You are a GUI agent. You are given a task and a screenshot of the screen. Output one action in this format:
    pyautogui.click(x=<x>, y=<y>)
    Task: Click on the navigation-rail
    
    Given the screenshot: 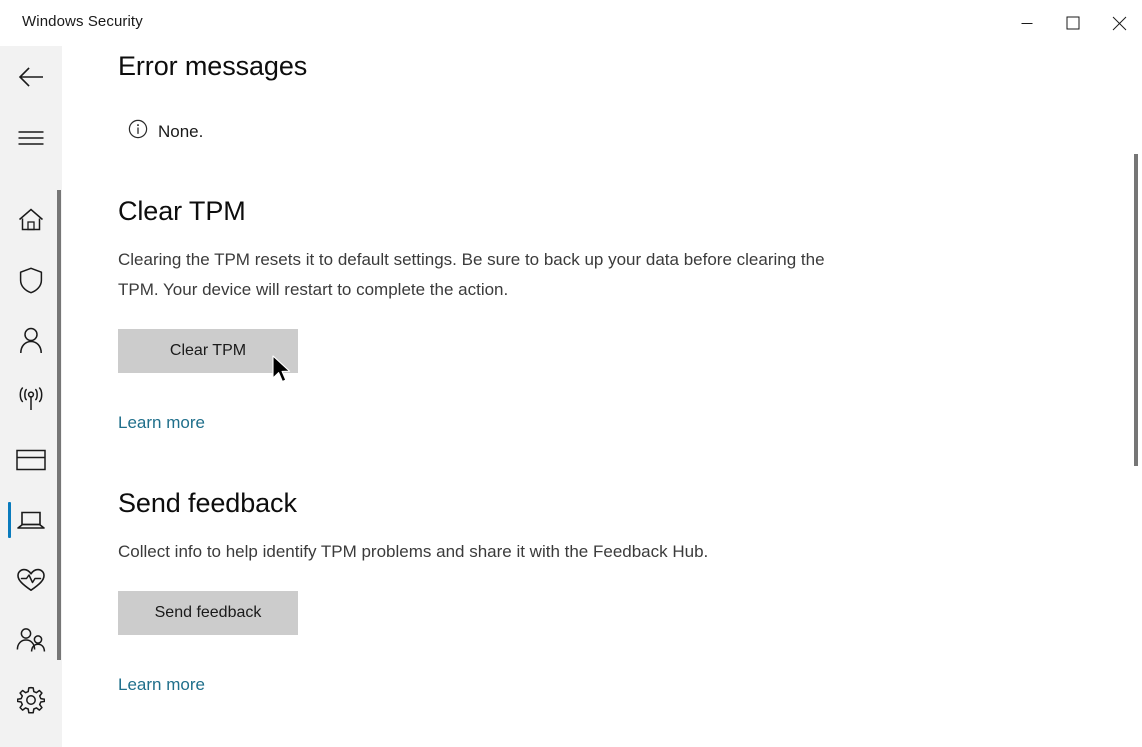 What is the action you would take?
    pyautogui.click(x=31, y=396)
    